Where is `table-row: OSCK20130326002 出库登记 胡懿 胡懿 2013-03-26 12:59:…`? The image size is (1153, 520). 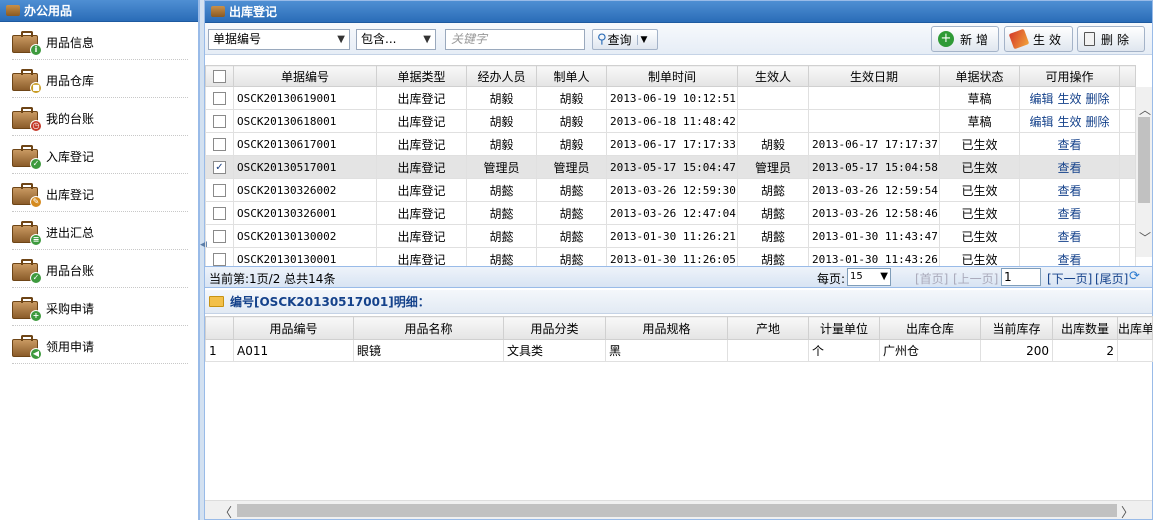
table-row: OSCK20130326002 出库登记 胡懿 胡懿 2013-03-26 12:59:… is located at coordinates (670, 190).